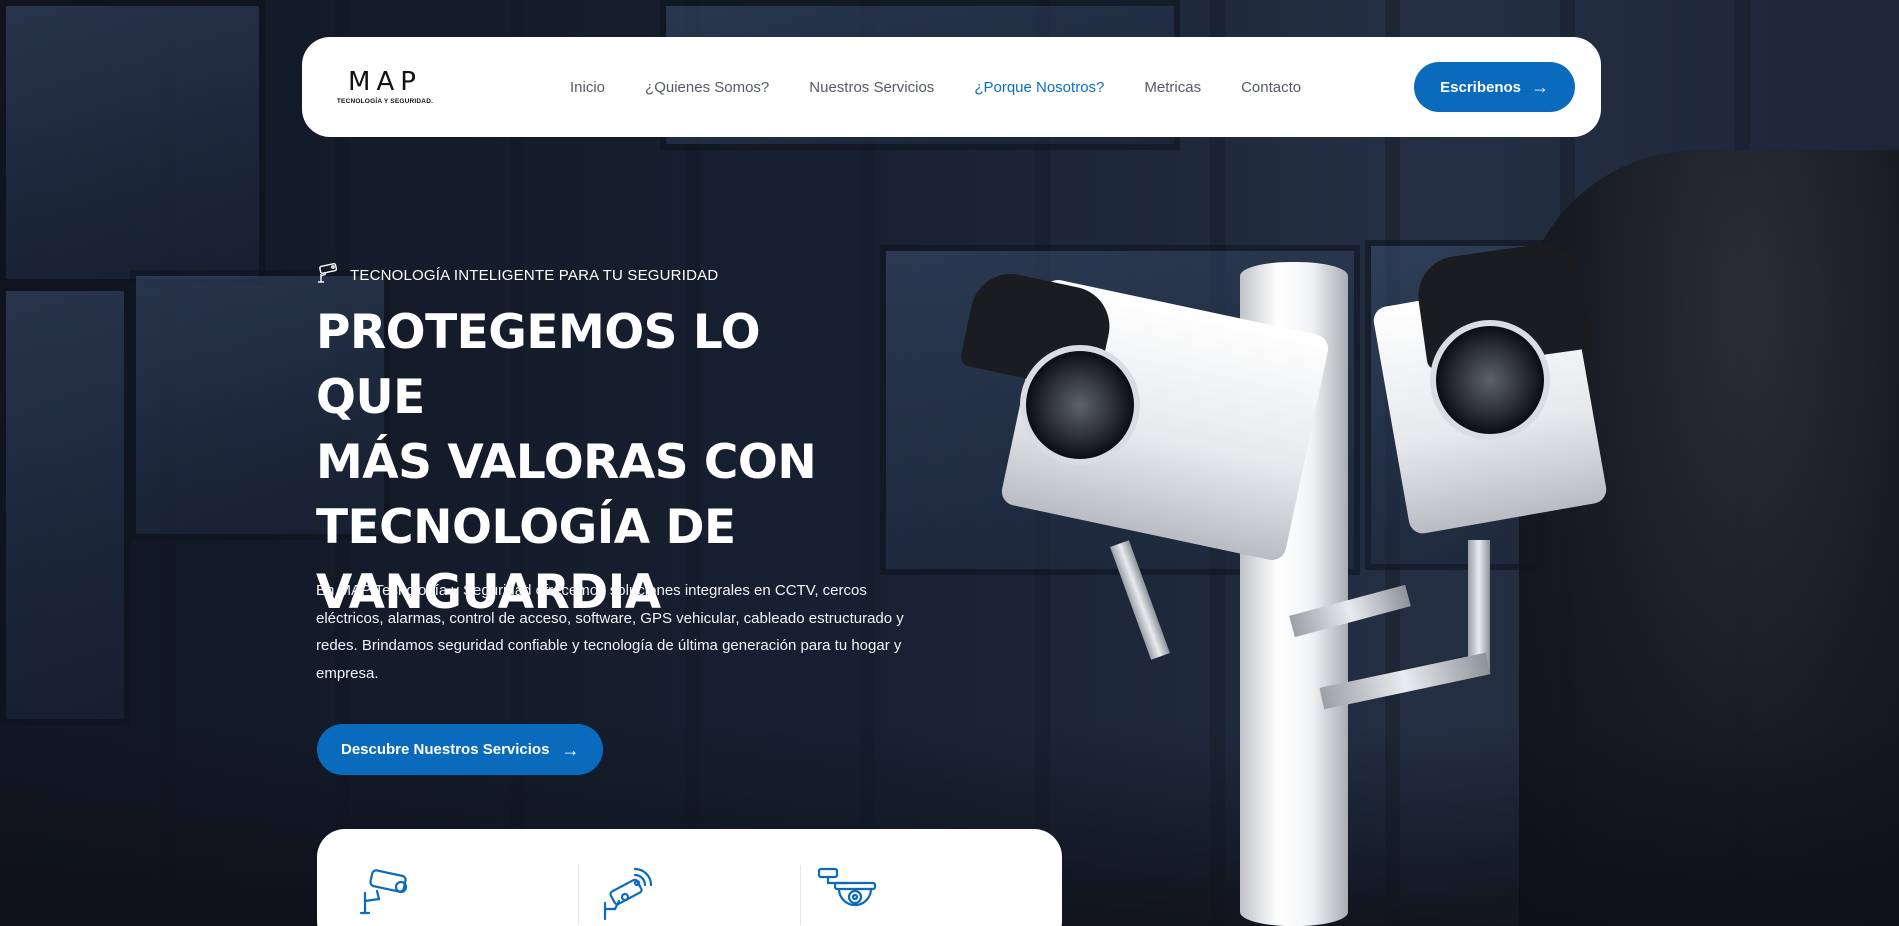  Describe the element at coordinates (697, 894) in the screenshot. I see `wireless-camera-icon` at that location.